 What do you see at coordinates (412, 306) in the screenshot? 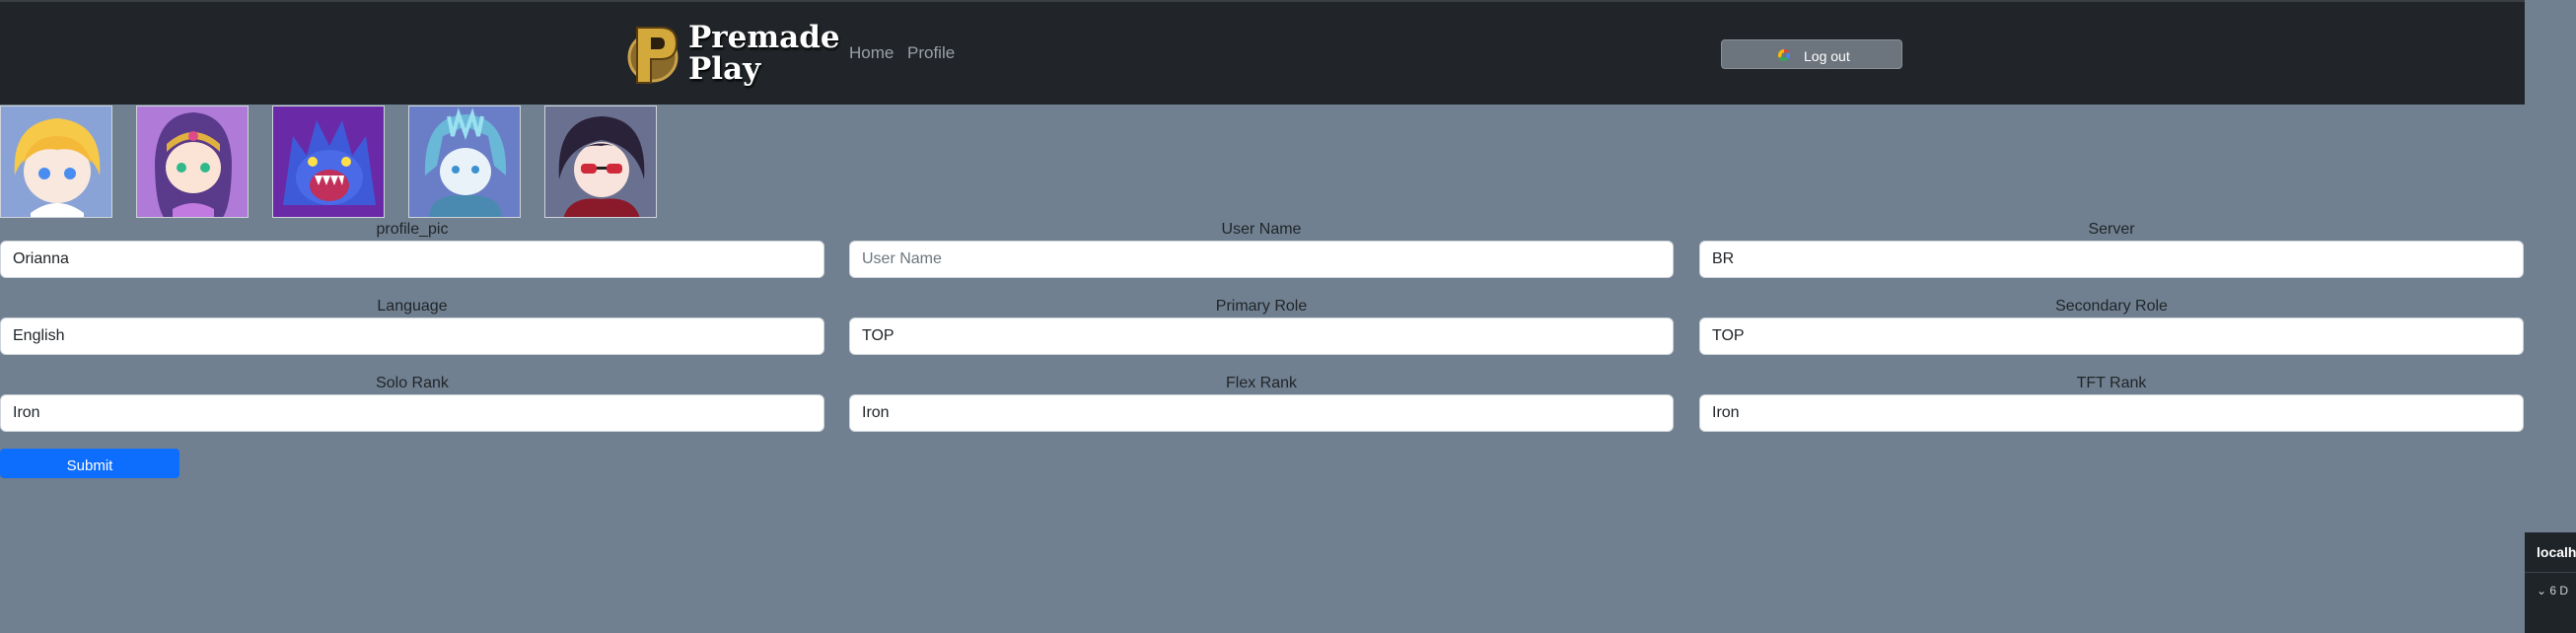
I see `language-label: Language` at bounding box center [412, 306].